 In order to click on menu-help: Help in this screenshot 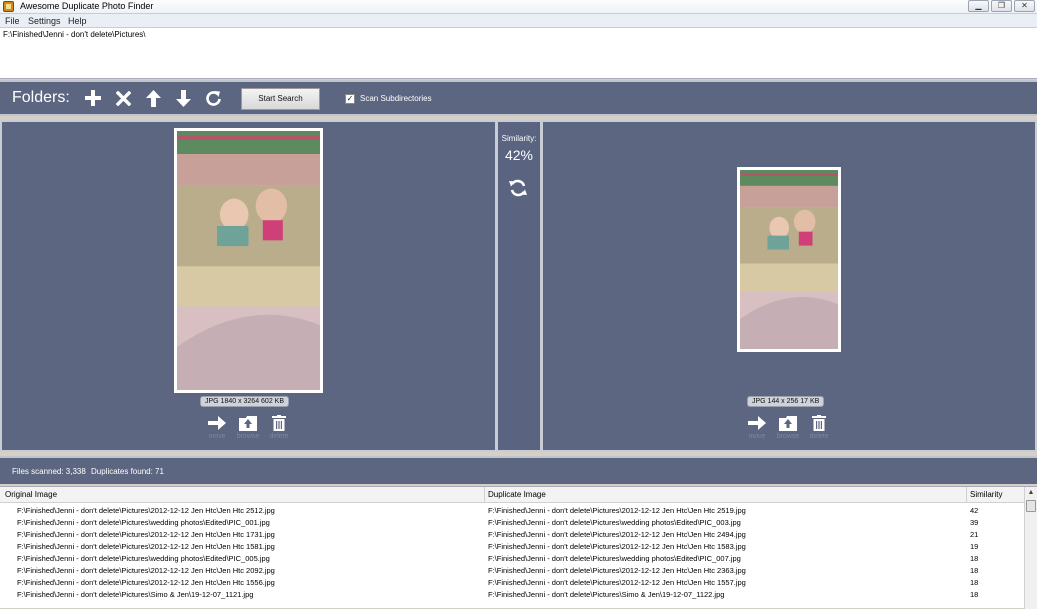, I will do `click(77, 21)`.